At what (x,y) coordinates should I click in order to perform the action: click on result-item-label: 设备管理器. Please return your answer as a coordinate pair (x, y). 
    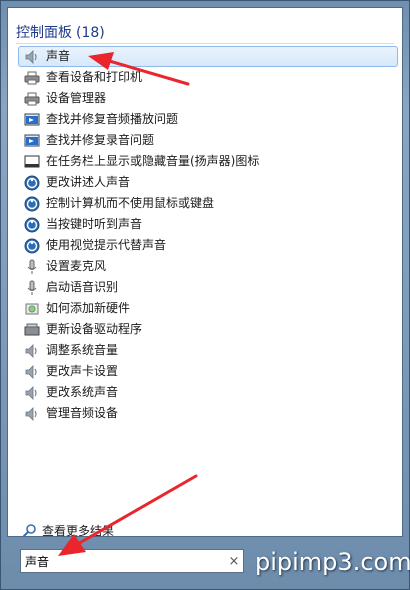
    Looking at the image, I should click on (76, 98).